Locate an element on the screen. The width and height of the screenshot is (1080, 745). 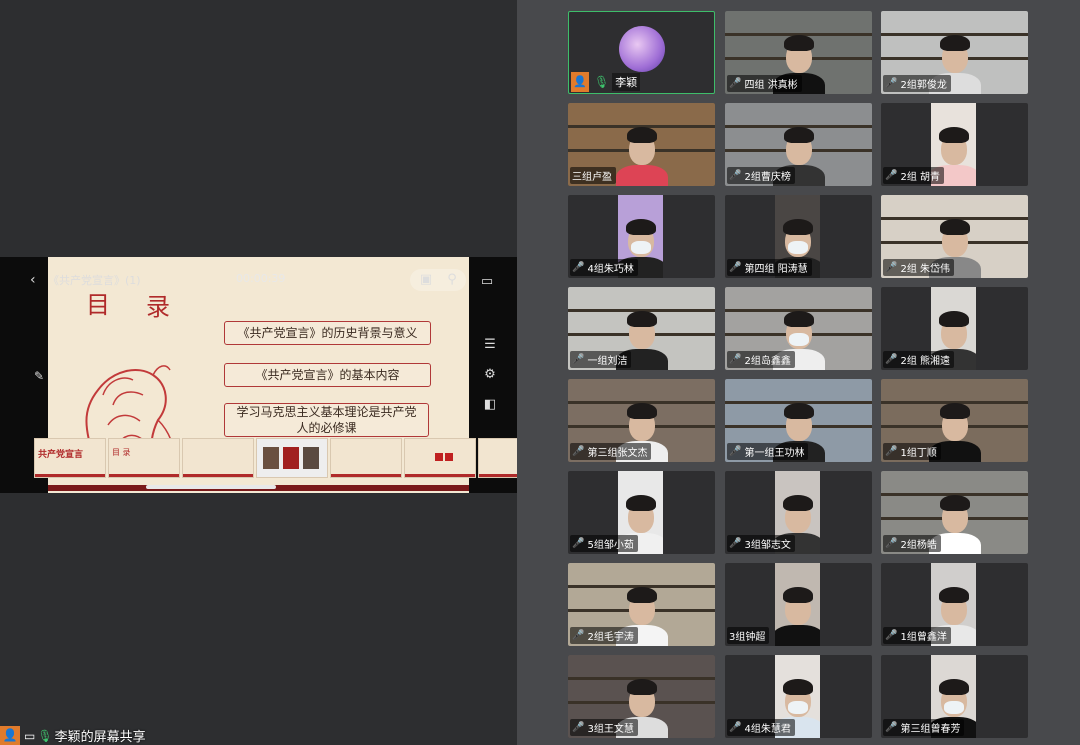
participant-tile: 🎤 1组曾鑫洋 is located at coordinates (954, 604).